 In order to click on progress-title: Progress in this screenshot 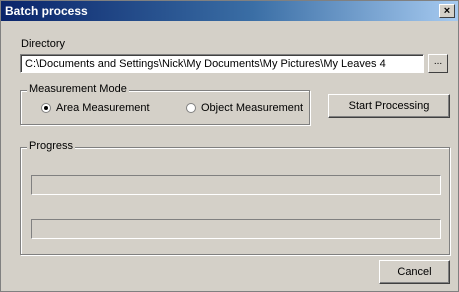, I will do `click(51, 146)`.